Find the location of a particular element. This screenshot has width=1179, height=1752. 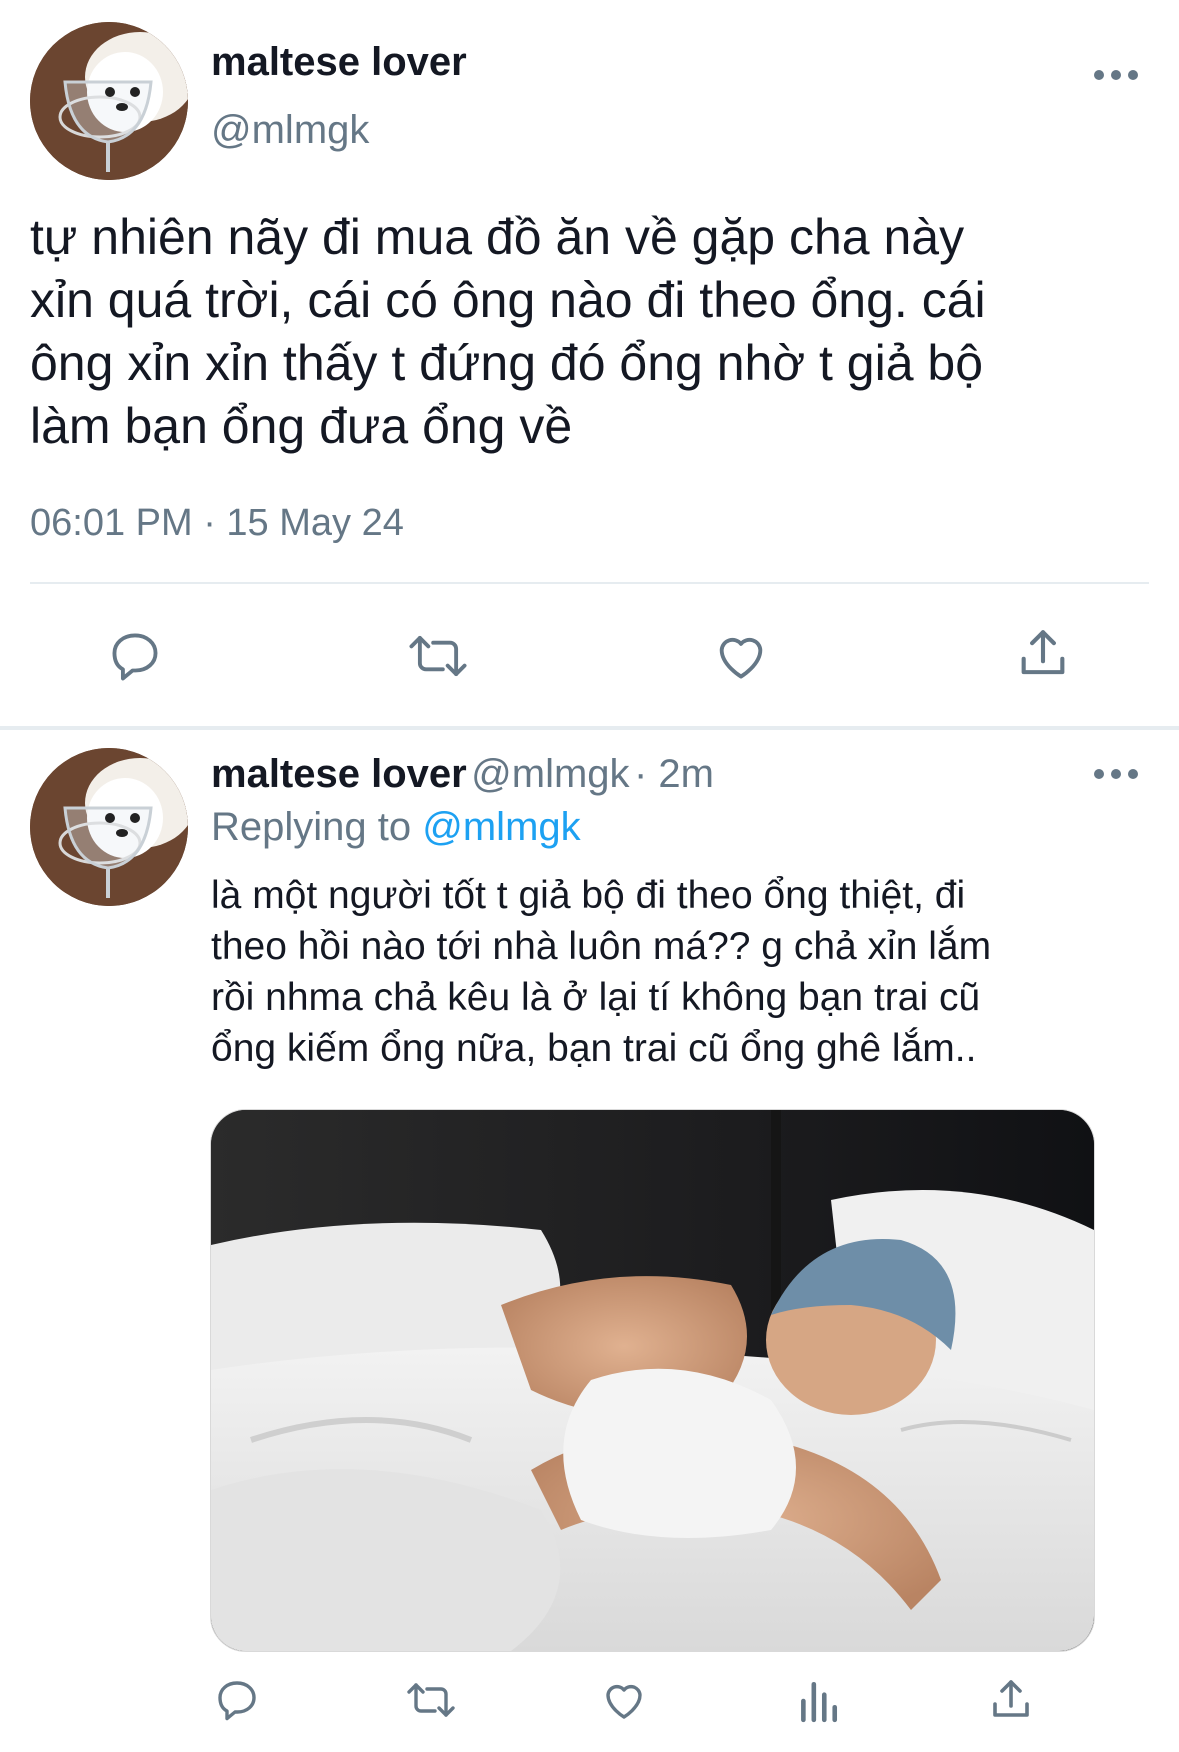

author-name: maltese lover is located at coordinates (339, 62).